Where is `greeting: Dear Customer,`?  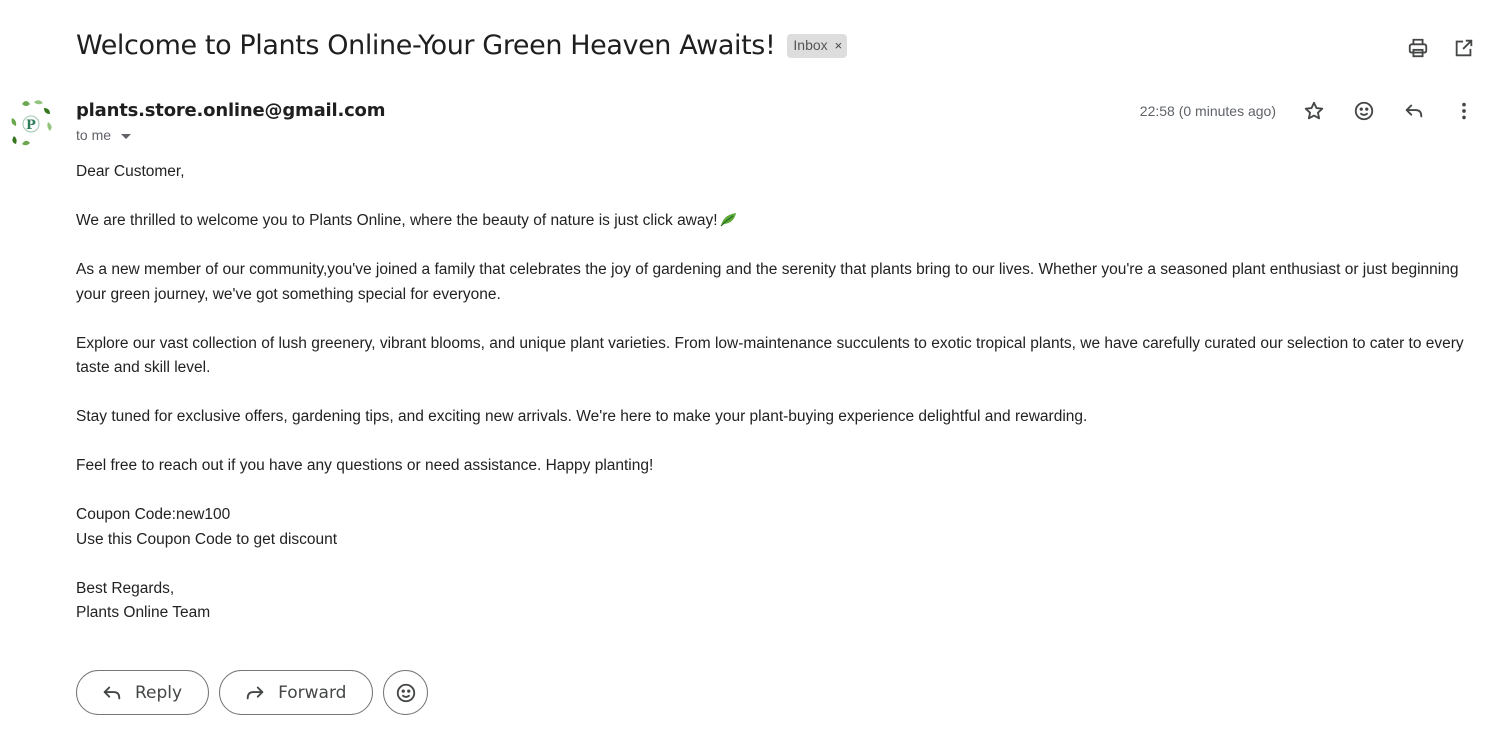
greeting: Dear Customer, is located at coordinates (130, 171).